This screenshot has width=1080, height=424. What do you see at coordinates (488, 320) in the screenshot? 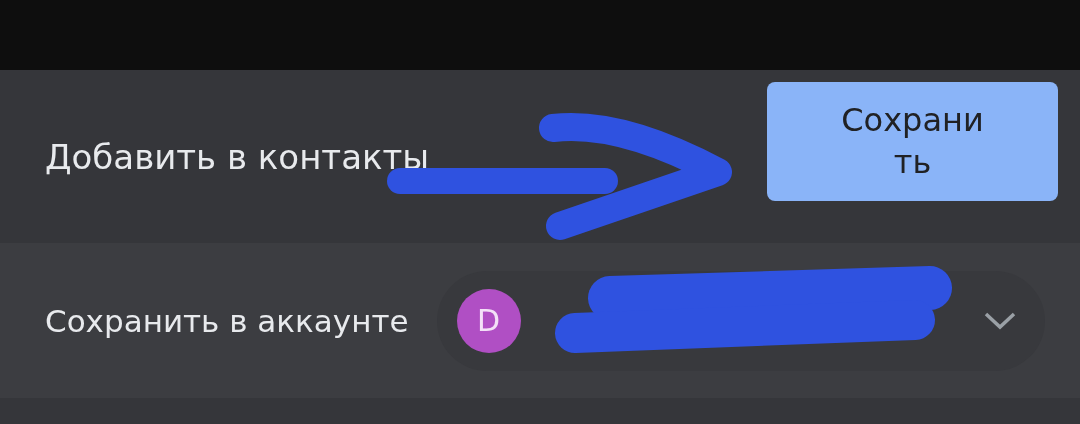
I see `account-avatar: D` at bounding box center [488, 320].